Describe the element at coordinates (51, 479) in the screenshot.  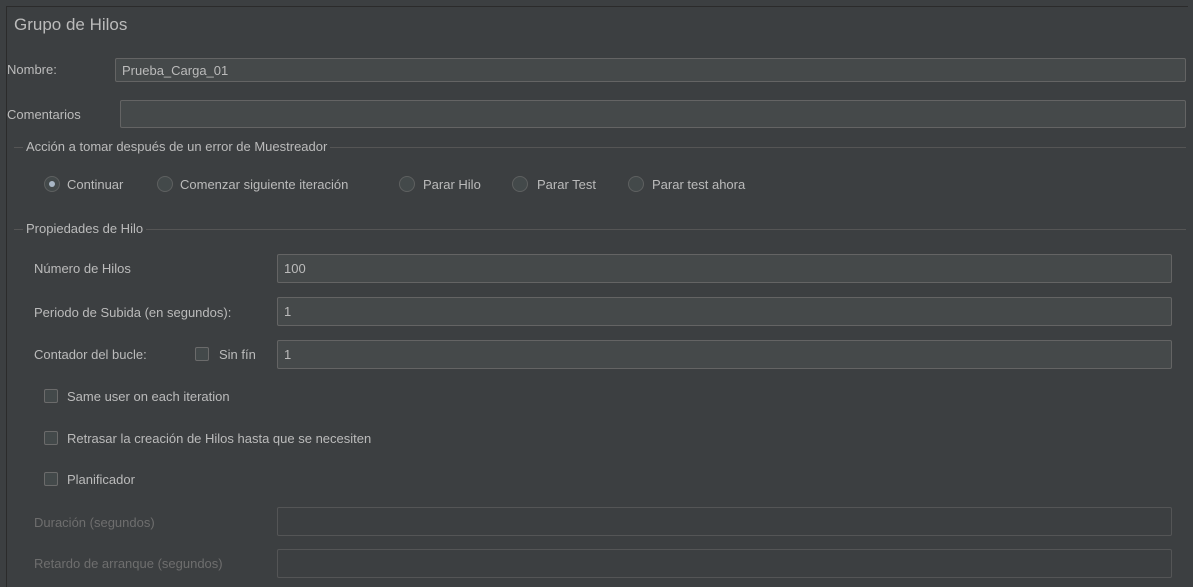
I see `scheduler-checkbox` at that location.